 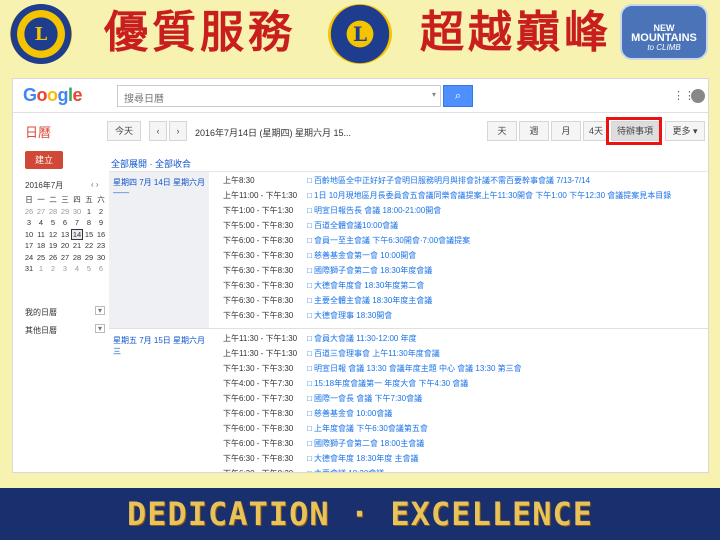 What do you see at coordinates (349, 315) in the screenshot?
I see `event-title: □ 大德會理事 18:30開會` at bounding box center [349, 315].